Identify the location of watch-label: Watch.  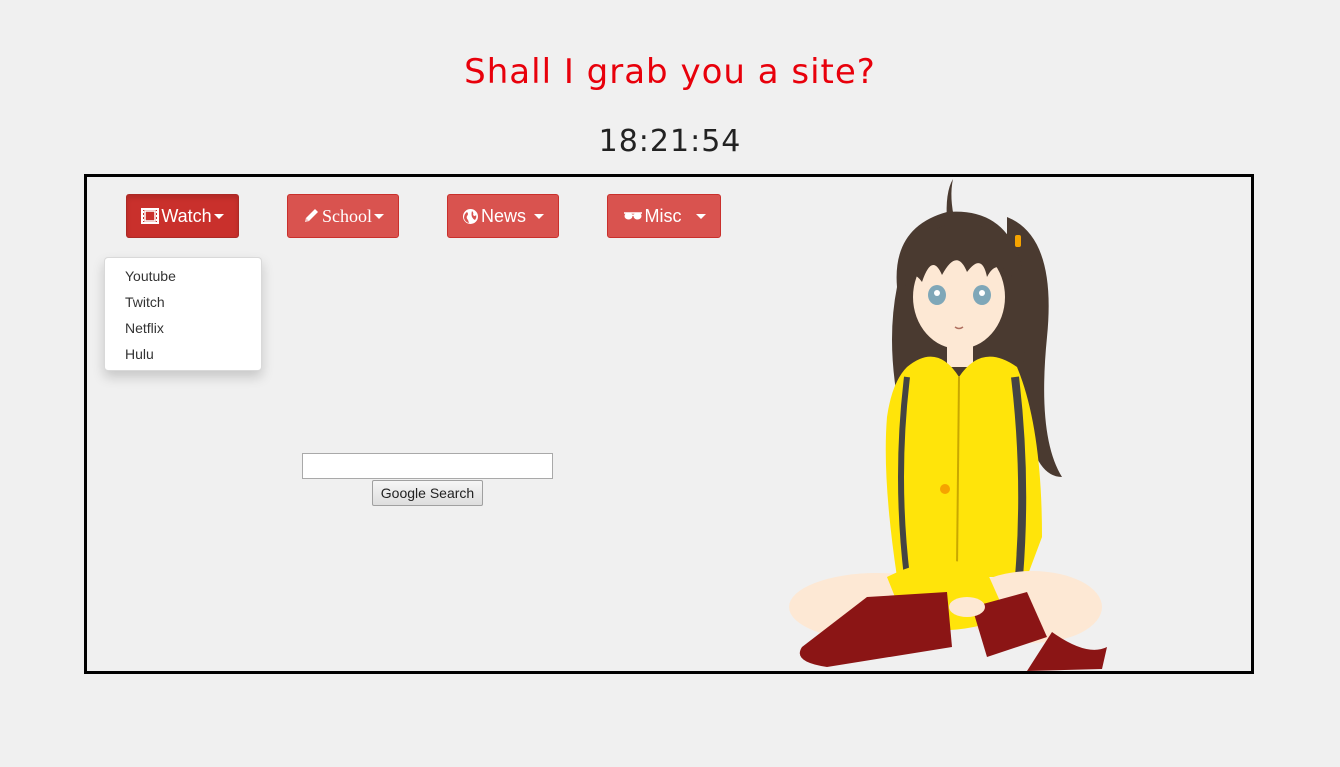
(186, 215).